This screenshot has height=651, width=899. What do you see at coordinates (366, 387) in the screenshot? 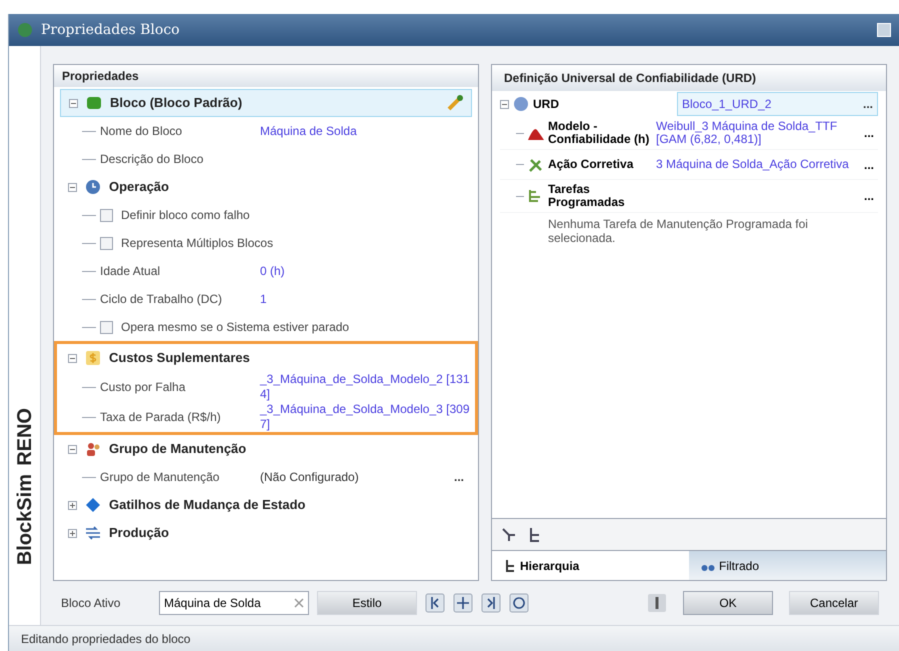
I see `property-value: _3_Máquina_de_Solda_Modelo_2 [1314]` at bounding box center [366, 387].